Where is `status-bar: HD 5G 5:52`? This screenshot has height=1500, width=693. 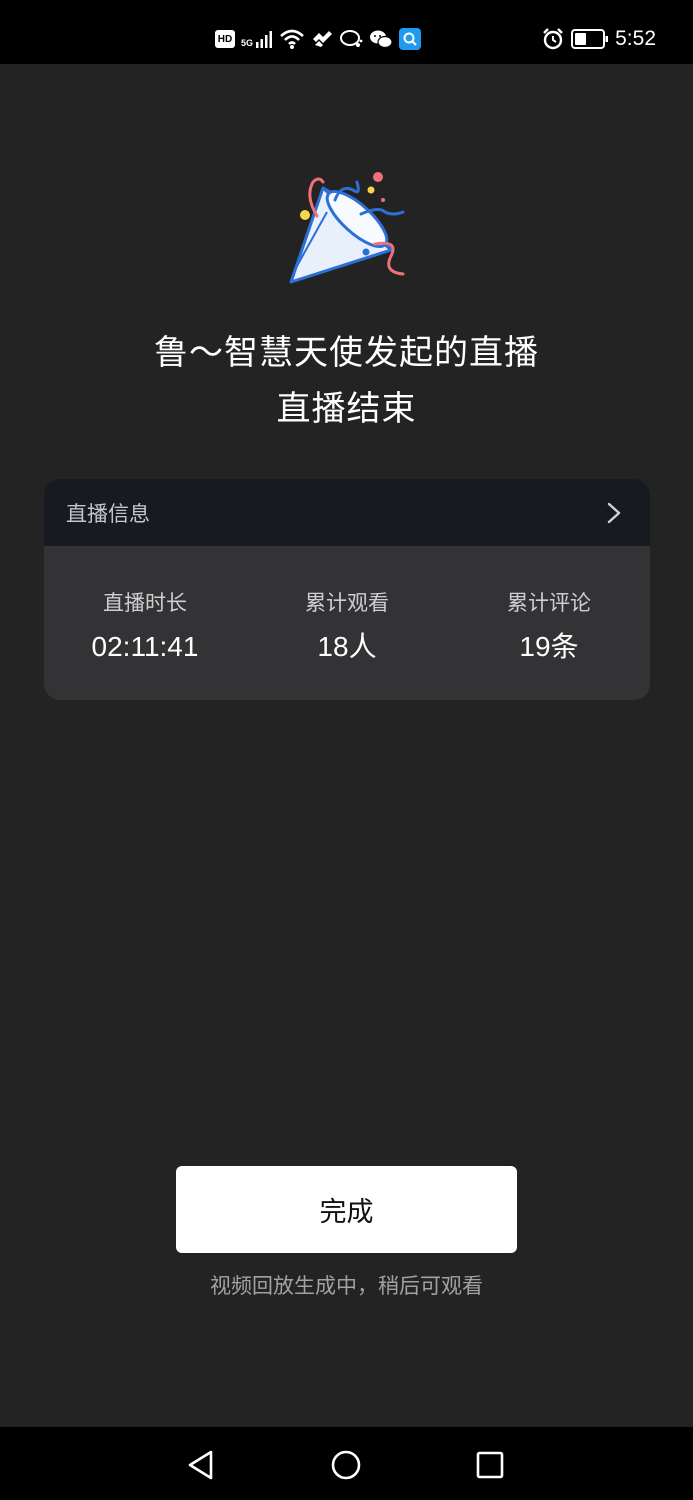 status-bar: HD 5G 5:52 is located at coordinates (346, 32).